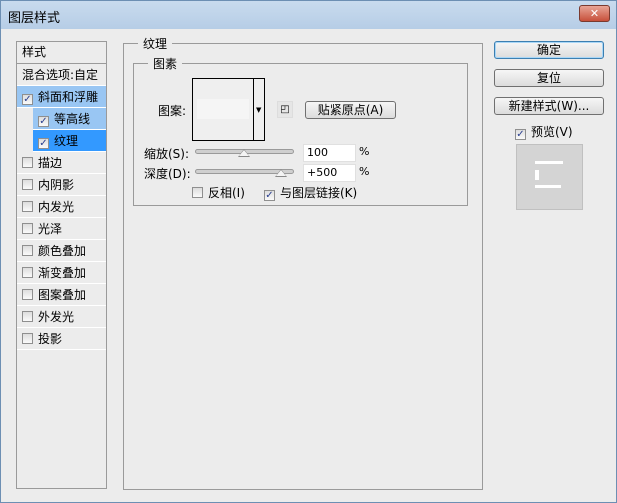  I want to click on preview-label: 预览(V), so click(552, 132).